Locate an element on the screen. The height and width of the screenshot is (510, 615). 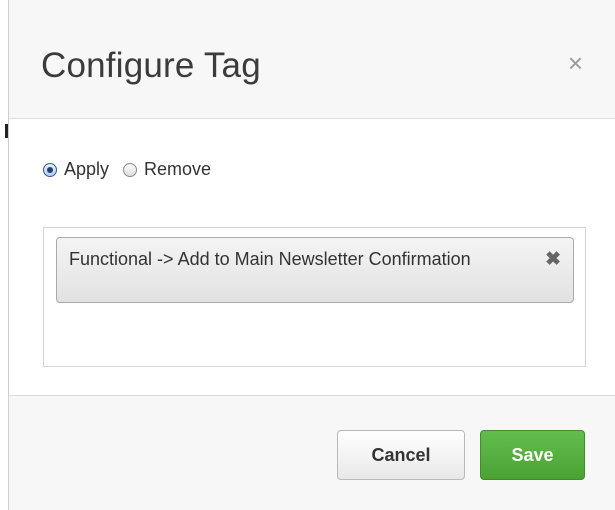
apply-radio is located at coordinates (50, 169).